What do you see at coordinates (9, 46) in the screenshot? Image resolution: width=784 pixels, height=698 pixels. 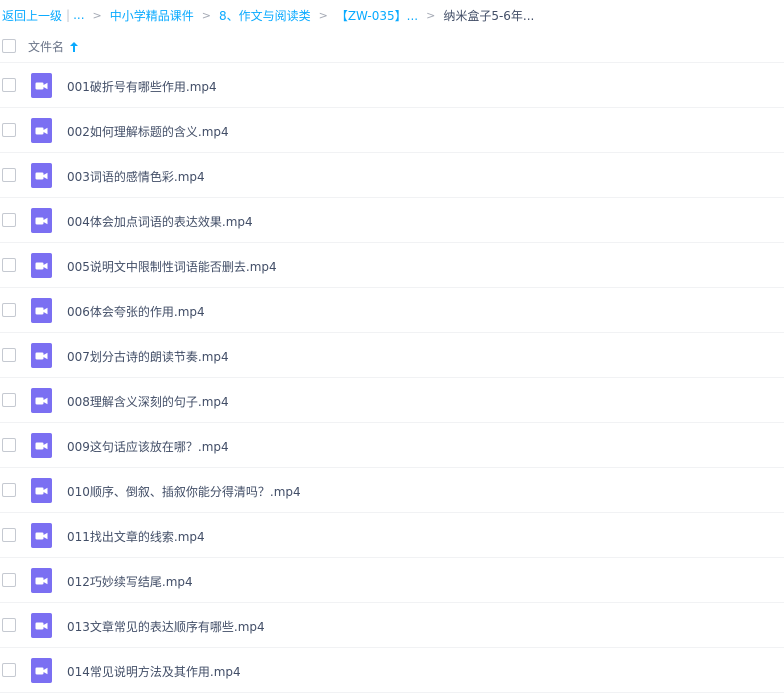 I see `select-all-checkbox` at bounding box center [9, 46].